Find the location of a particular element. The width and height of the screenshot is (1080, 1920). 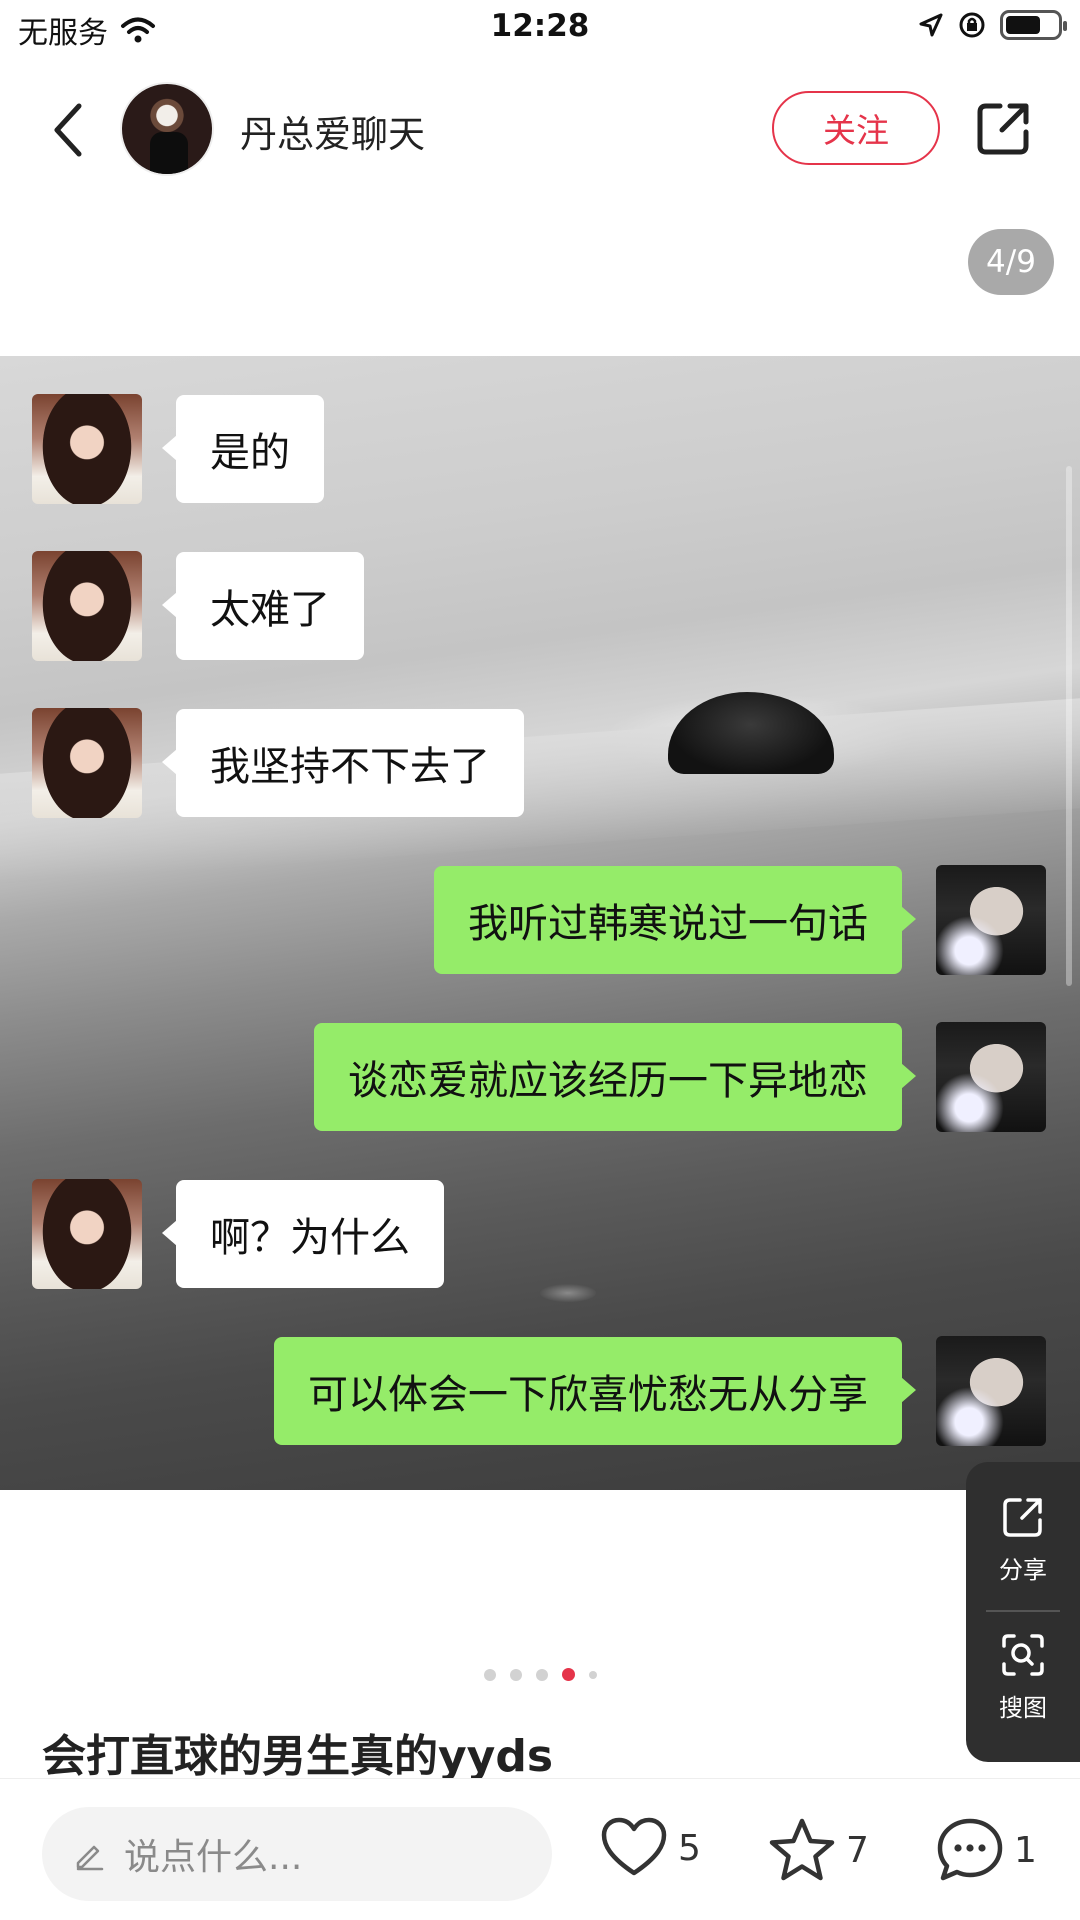

chat-message: 可以体会一下欣喜忧愁无从分享 is located at coordinates (660, 1391).